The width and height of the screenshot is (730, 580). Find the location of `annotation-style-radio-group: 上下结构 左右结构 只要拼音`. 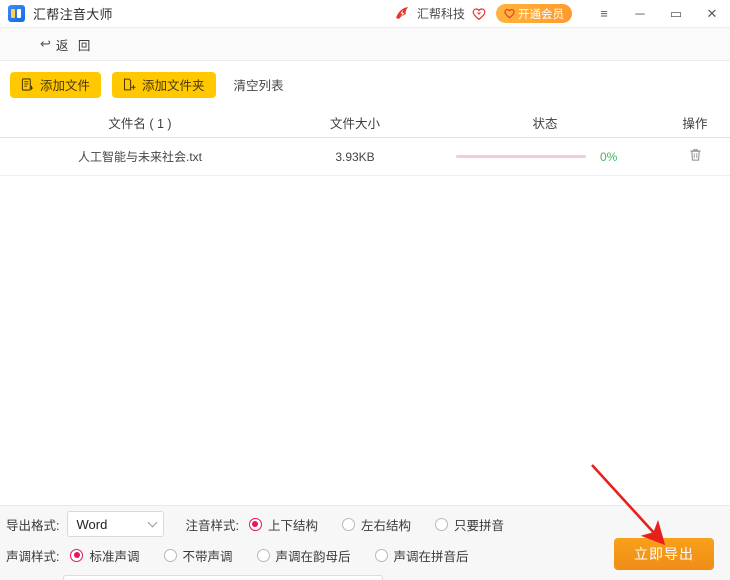

annotation-style-radio-group: 上下结构 左右结构 只要拼音 is located at coordinates (376, 524).